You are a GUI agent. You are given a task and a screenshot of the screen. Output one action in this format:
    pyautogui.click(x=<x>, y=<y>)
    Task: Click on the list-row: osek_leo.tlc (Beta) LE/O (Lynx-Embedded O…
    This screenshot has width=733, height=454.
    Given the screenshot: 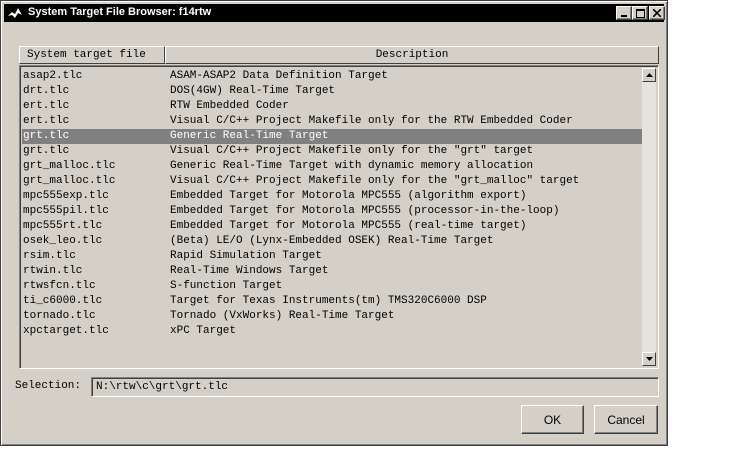 What is the action you would take?
    pyautogui.click(x=332, y=241)
    